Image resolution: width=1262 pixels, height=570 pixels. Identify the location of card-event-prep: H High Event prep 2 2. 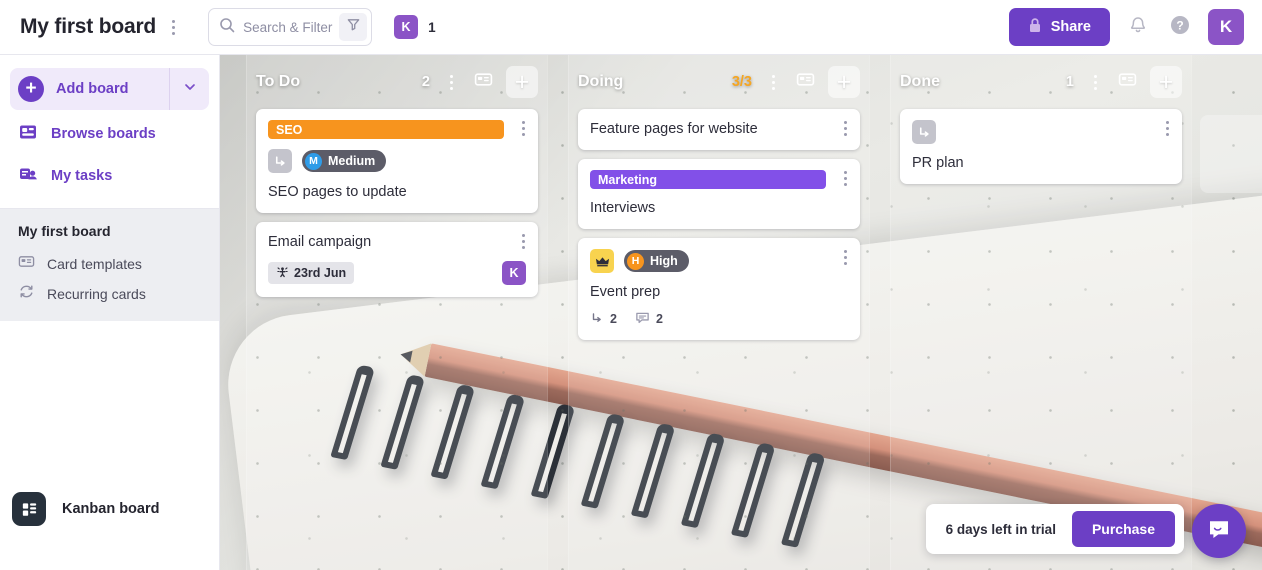
(719, 289).